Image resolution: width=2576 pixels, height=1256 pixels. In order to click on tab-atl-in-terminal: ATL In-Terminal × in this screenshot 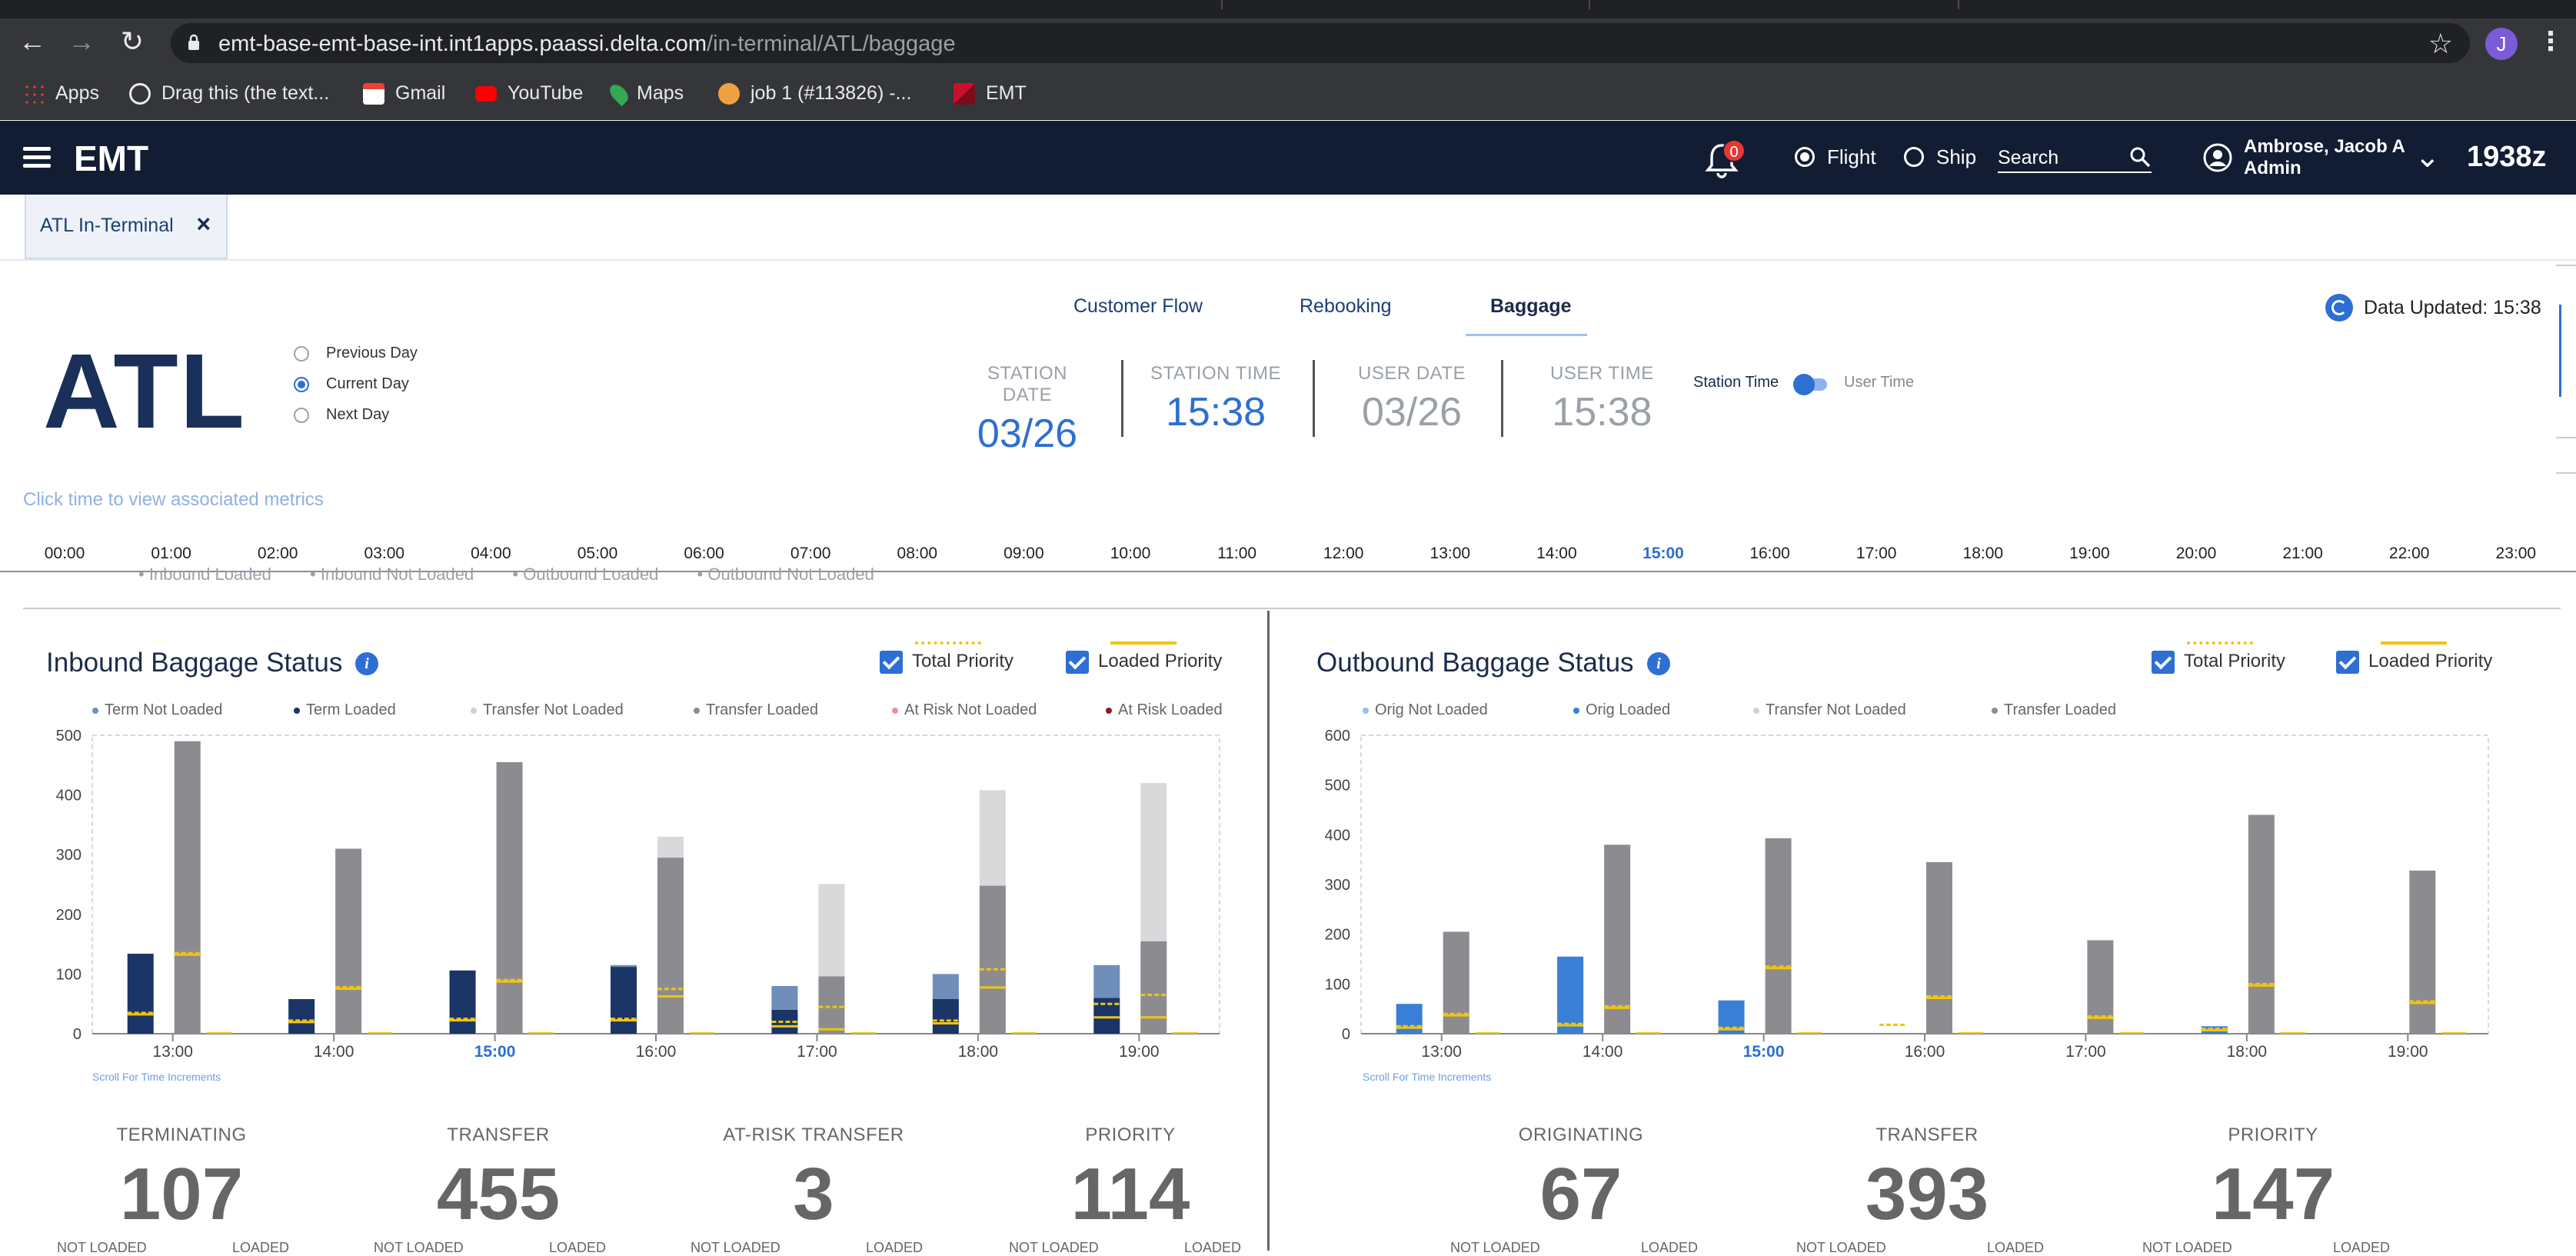, I will do `click(127, 227)`.